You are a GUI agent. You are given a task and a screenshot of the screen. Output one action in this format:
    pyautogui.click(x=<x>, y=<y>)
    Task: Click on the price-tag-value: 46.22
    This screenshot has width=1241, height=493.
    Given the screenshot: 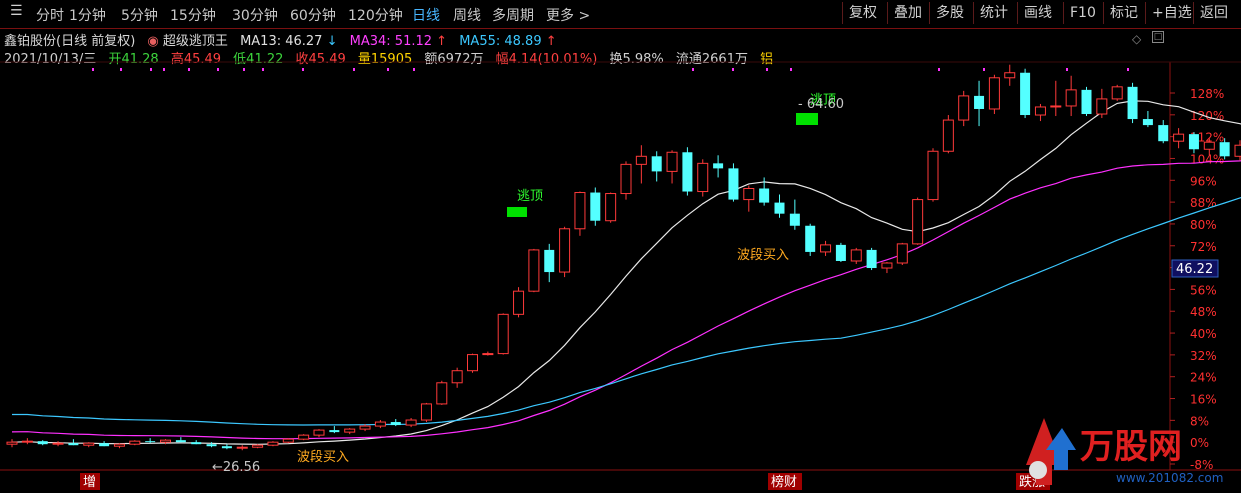 What is the action you would take?
    pyautogui.click(x=1194, y=269)
    